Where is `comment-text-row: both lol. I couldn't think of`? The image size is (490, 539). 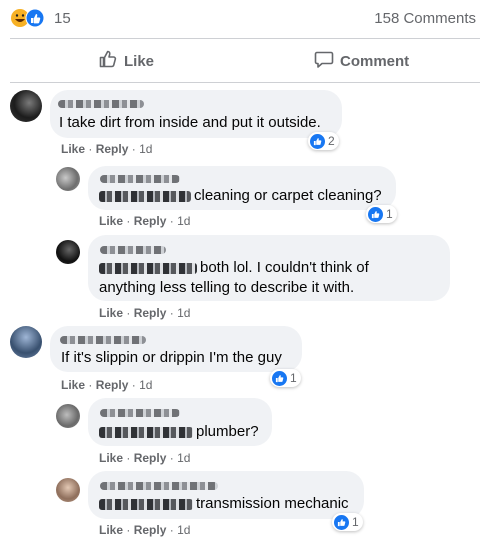 comment-text-row: both lol. I couldn't think of is located at coordinates (234, 267).